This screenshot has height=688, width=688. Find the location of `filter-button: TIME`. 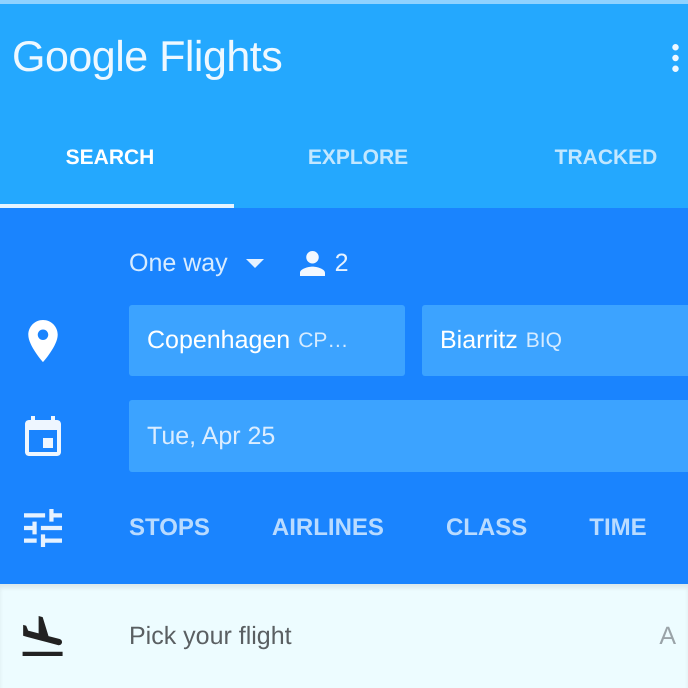

filter-button: TIME is located at coordinates (618, 528).